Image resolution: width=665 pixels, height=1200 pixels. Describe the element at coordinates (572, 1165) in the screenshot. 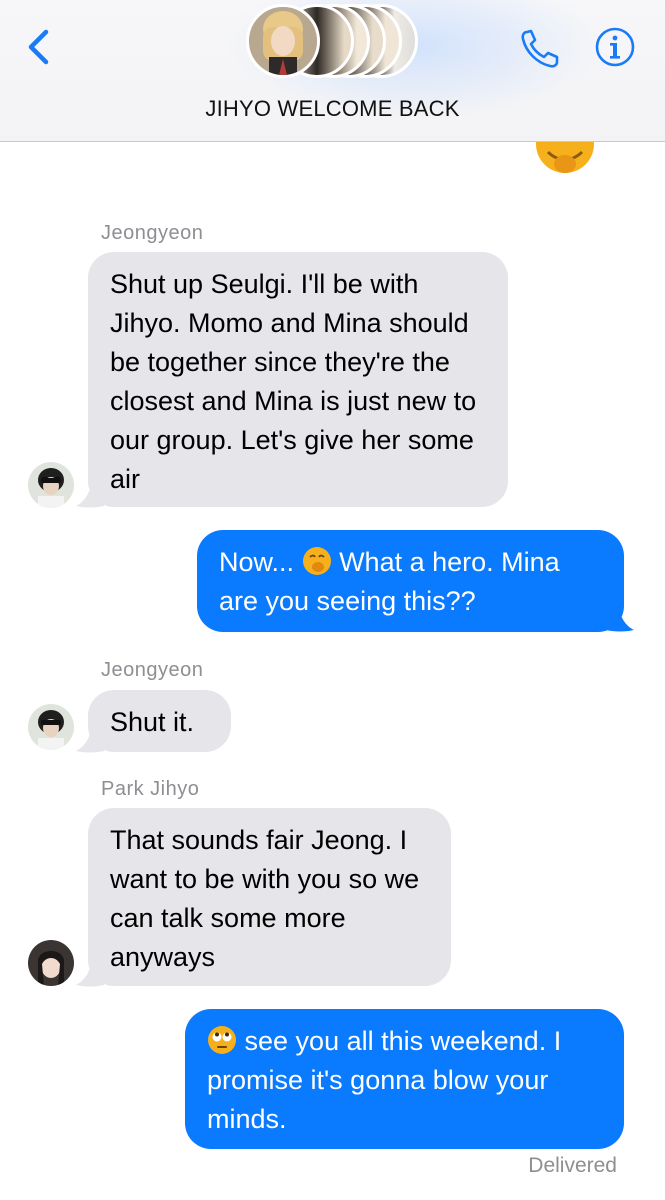

I see `delivery-status: Delivered` at that location.